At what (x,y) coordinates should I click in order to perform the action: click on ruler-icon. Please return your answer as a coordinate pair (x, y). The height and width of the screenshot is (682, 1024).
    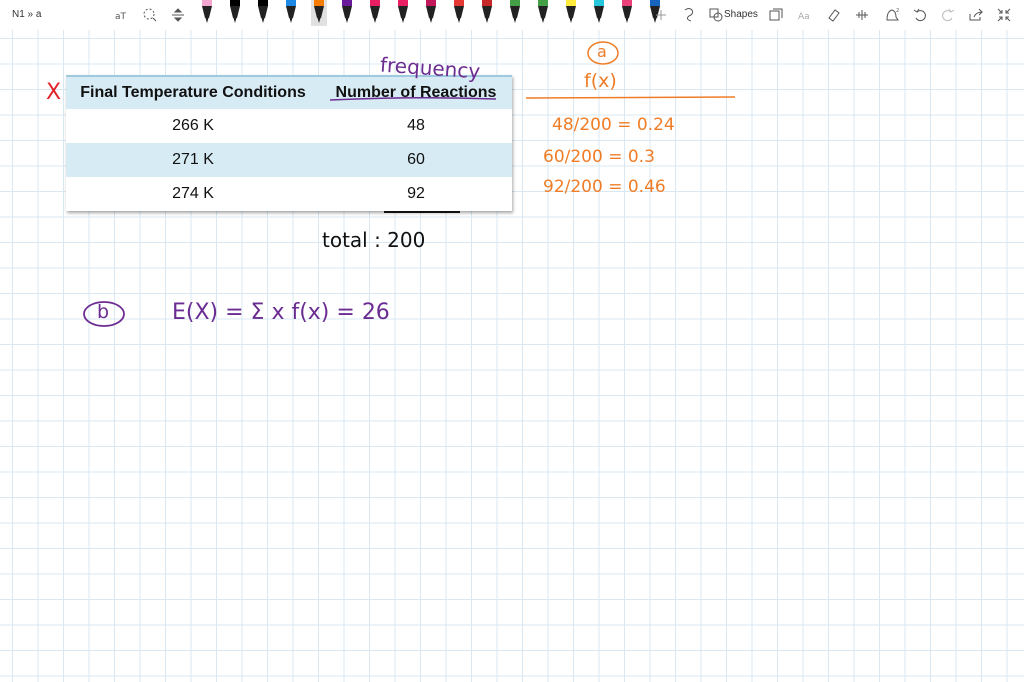
    Looking at the image, I should click on (862, 15).